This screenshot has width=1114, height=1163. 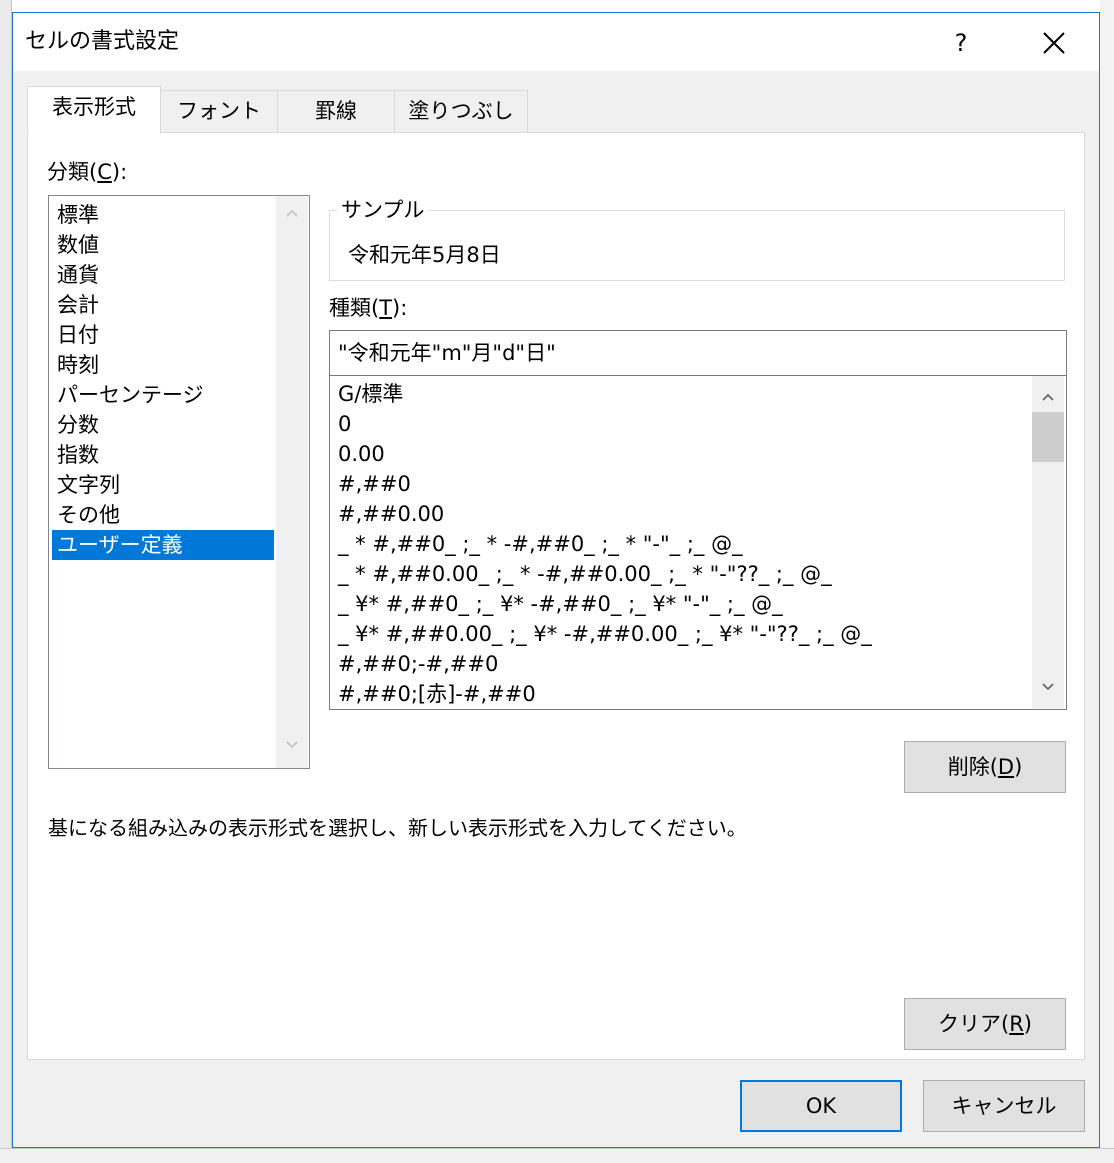 I want to click on category-item-number: 数値, so click(x=163, y=245).